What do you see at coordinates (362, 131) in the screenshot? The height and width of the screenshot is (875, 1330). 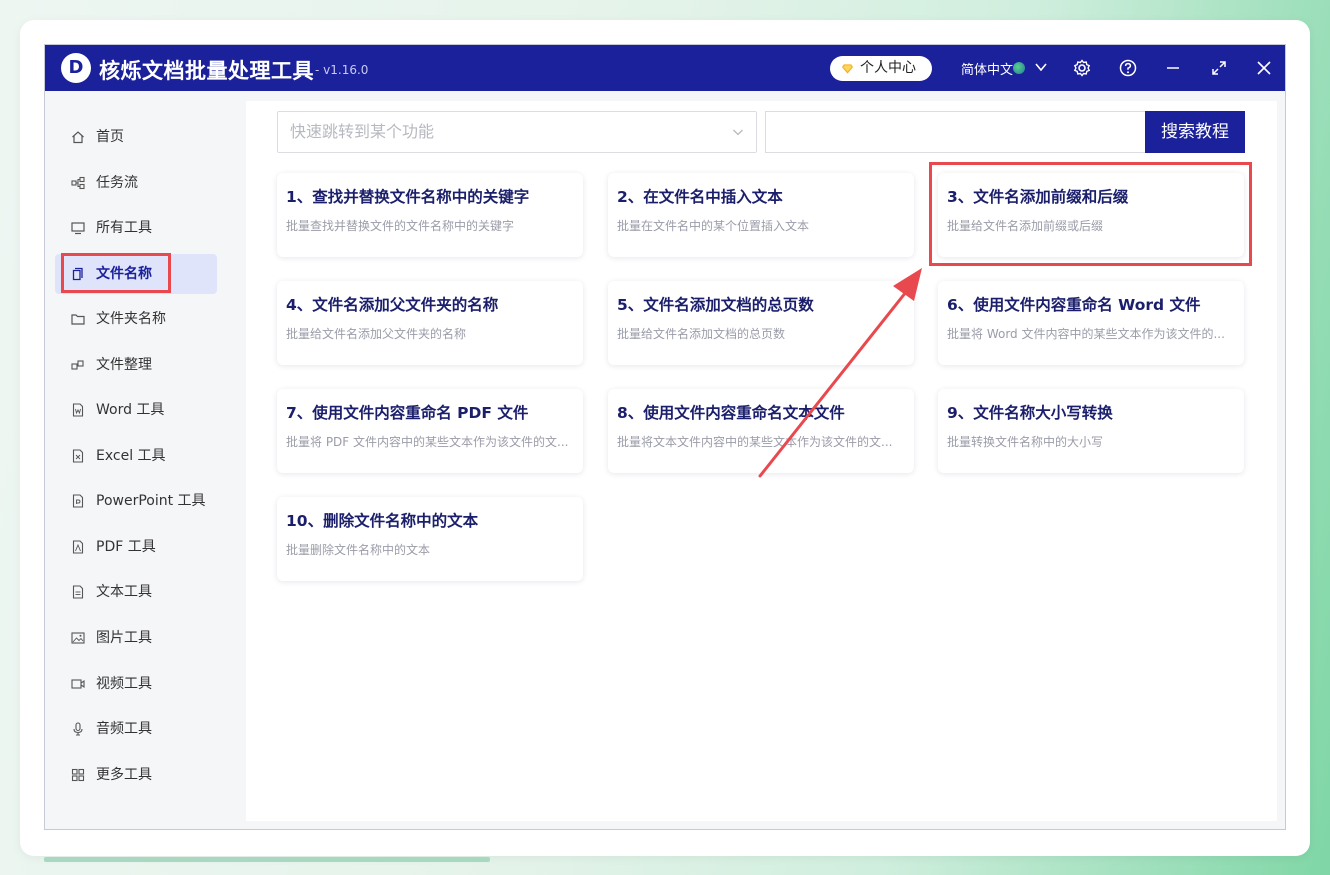 I see `feature-jump-placeholder: 快速跳转到某个功能` at bounding box center [362, 131].